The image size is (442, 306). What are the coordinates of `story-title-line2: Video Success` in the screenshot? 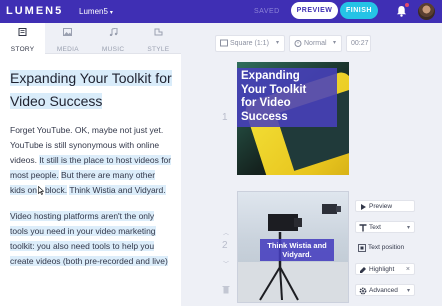 It's located at (56, 101).